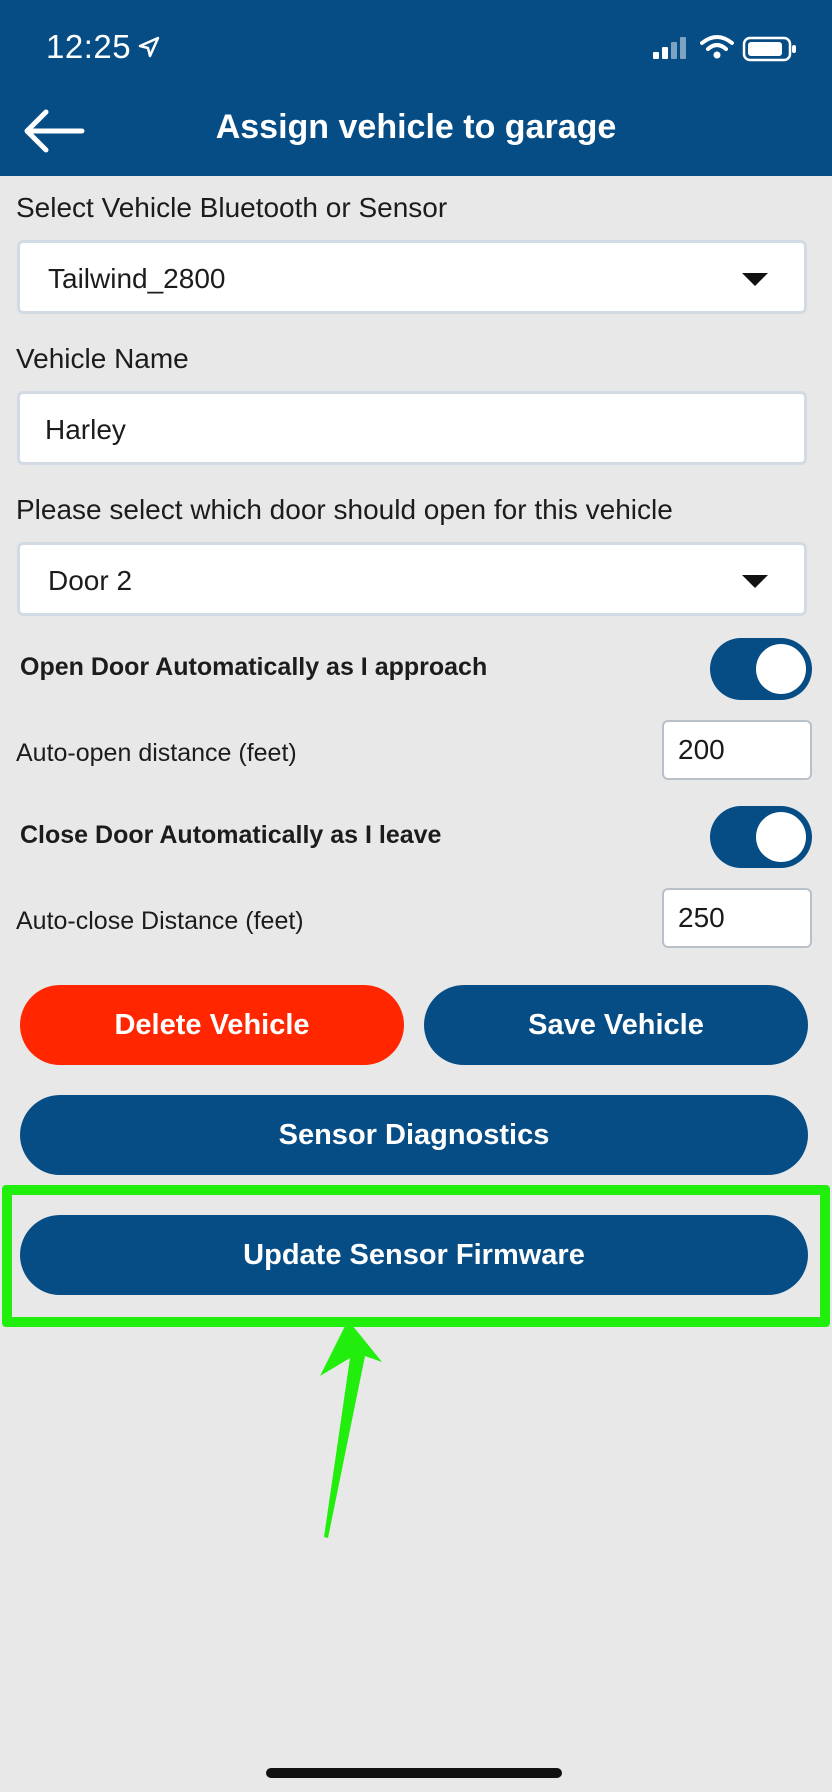 The width and height of the screenshot is (832, 1792). What do you see at coordinates (89, 46) in the screenshot?
I see `status-time: 12:25` at bounding box center [89, 46].